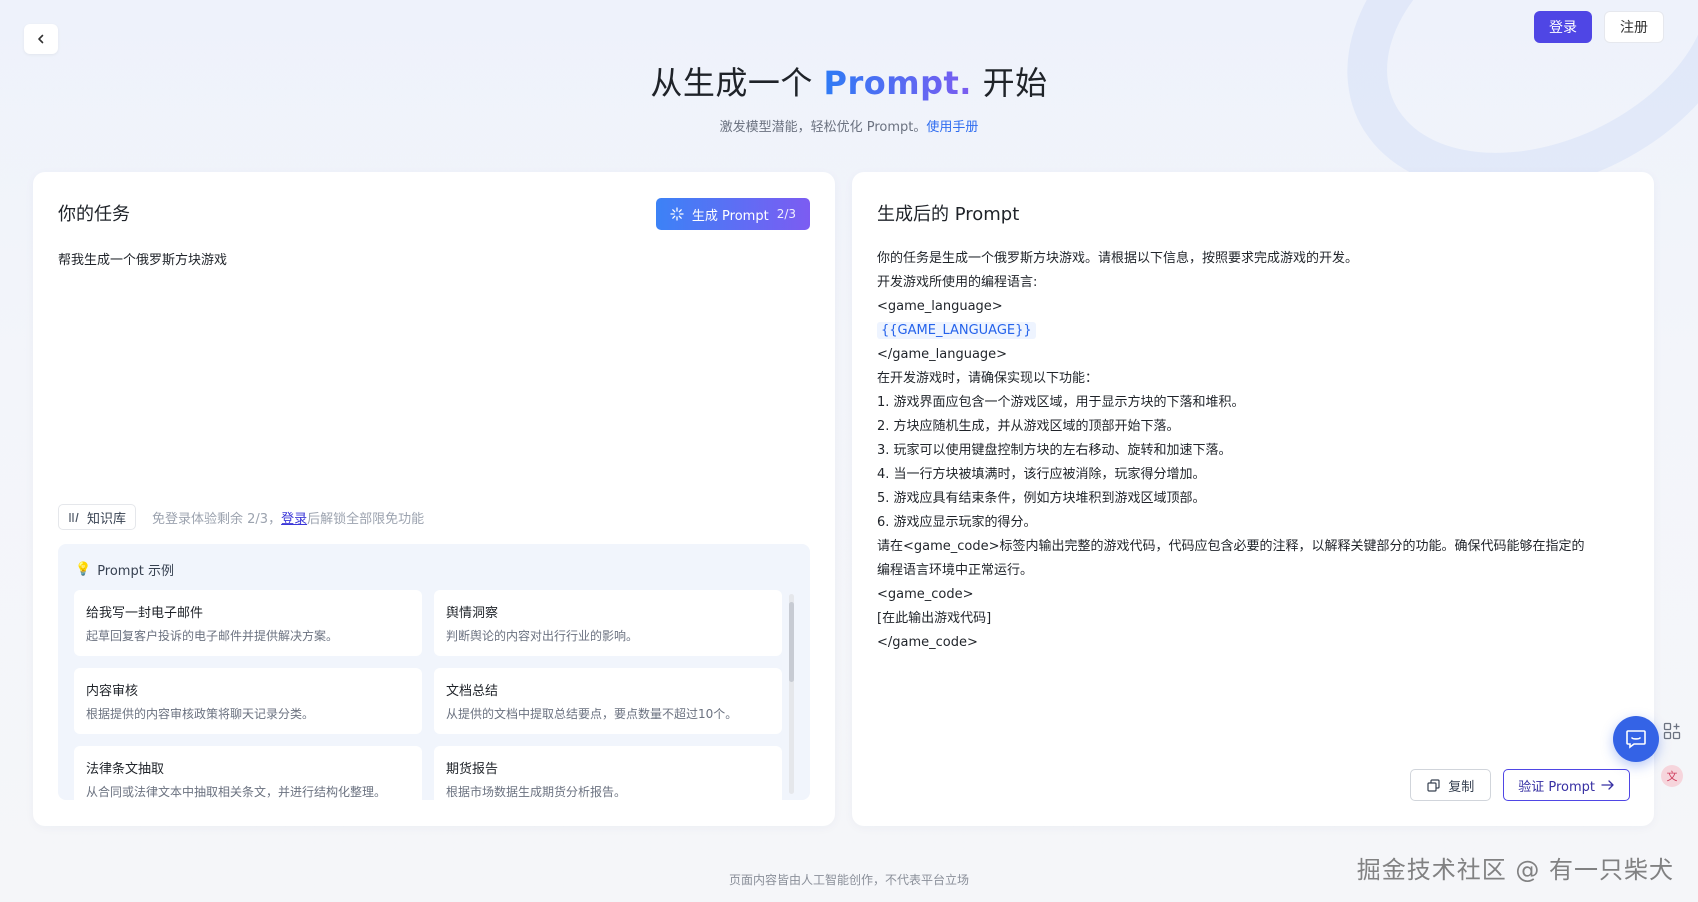 The height and width of the screenshot is (902, 1698). I want to click on watermark: 掘金技术社区 @ 有一只柴犬, so click(1515, 870).